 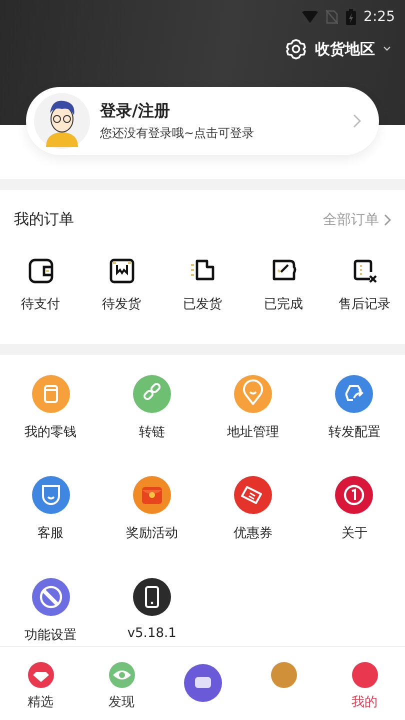 What do you see at coordinates (364, 285) in the screenshot?
I see `order-status-button: 售后记录` at bounding box center [364, 285].